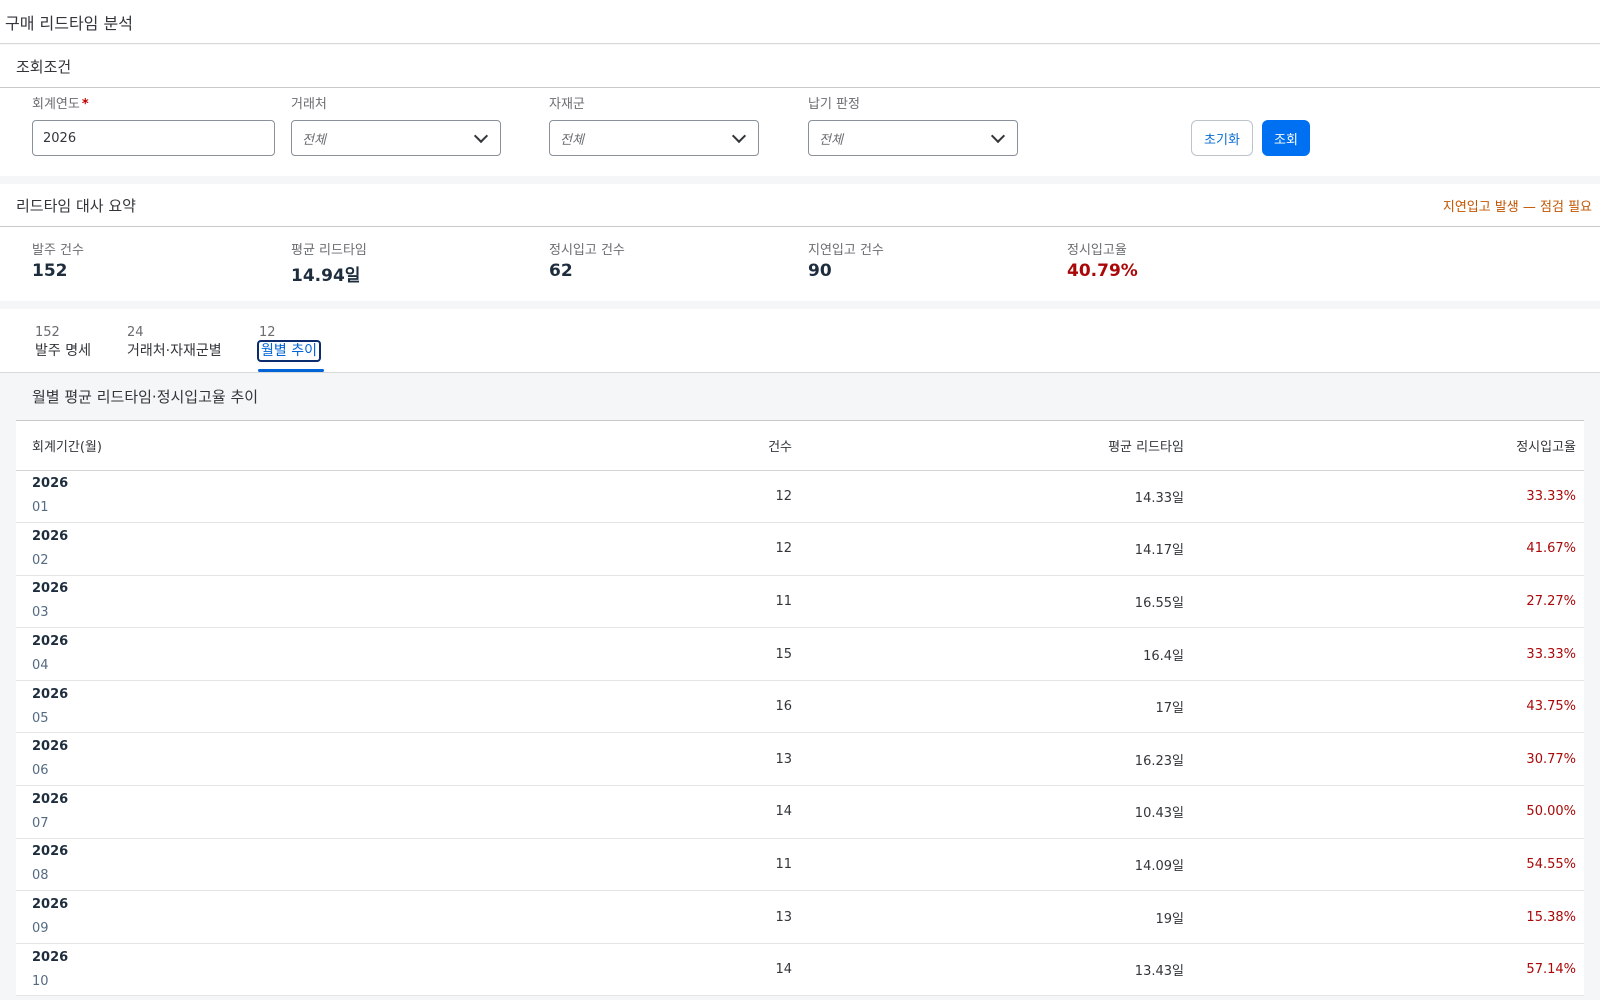 The height and width of the screenshot is (1000, 1600). What do you see at coordinates (698, 654) in the screenshot?
I see `count-cell: 15` at bounding box center [698, 654].